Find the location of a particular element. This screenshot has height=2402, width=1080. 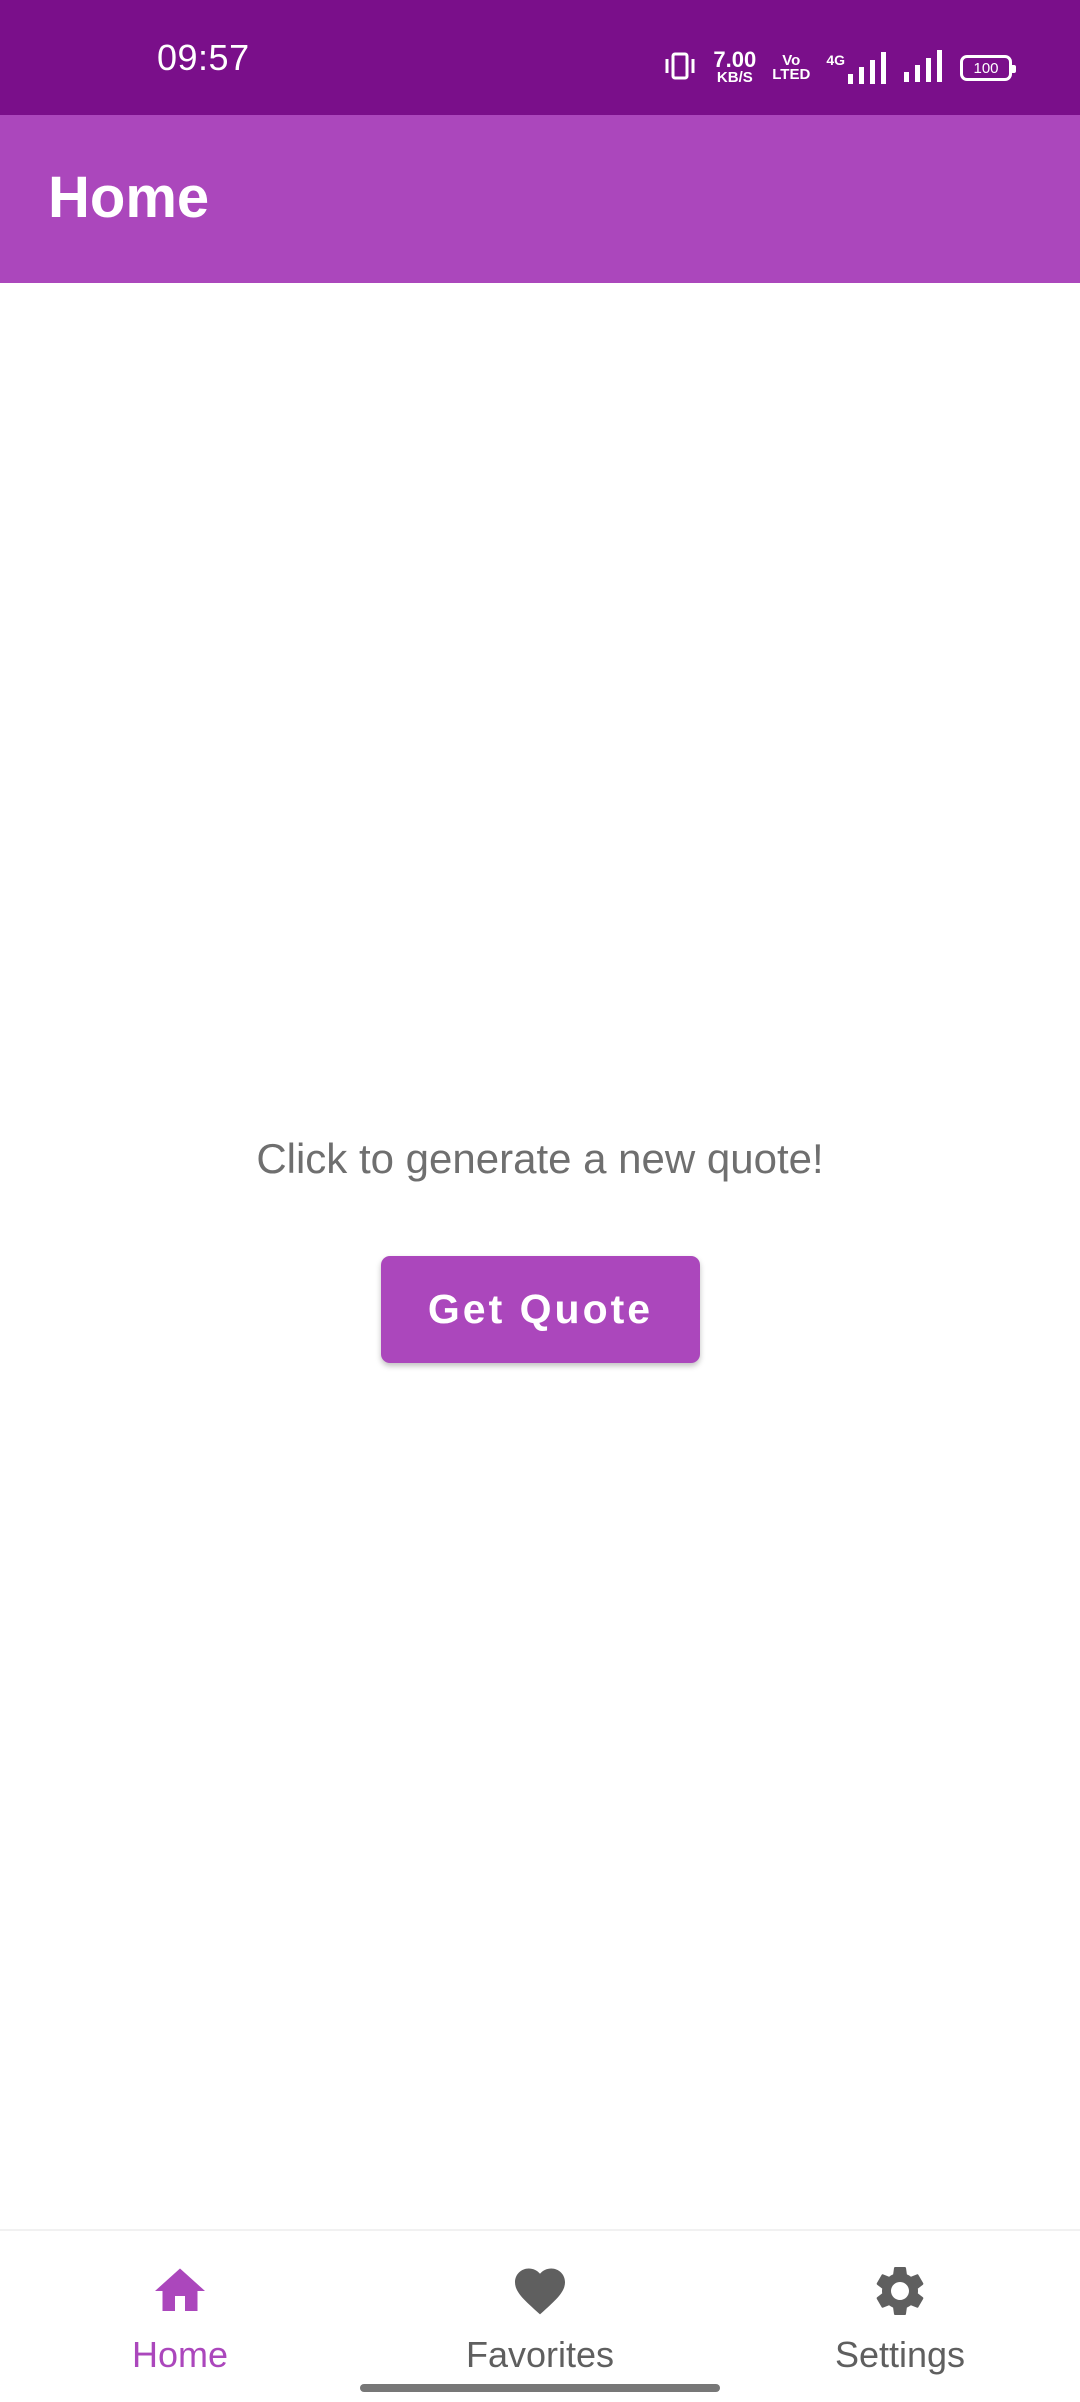

status-bar: 09:57 7.00 KB/S Vo LTED 4G 100 is located at coordinates (540, 57).